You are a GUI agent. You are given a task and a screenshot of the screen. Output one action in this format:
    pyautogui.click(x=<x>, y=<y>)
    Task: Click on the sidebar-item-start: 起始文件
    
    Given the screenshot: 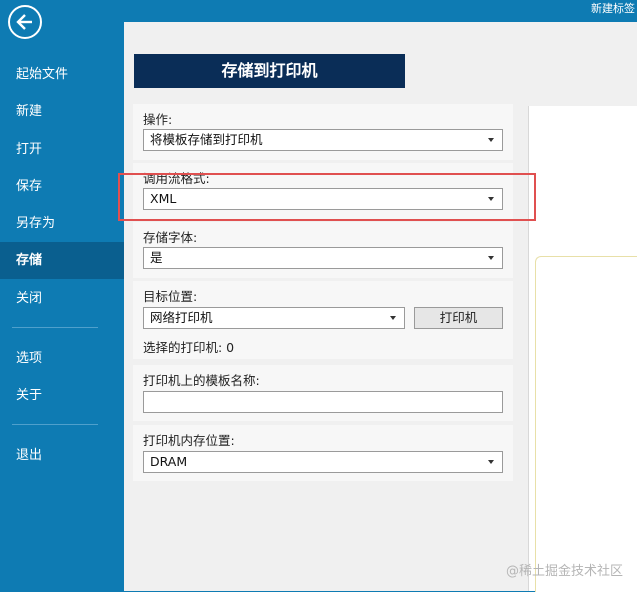 What is the action you would take?
    pyautogui.click(x=62, y=74)
    